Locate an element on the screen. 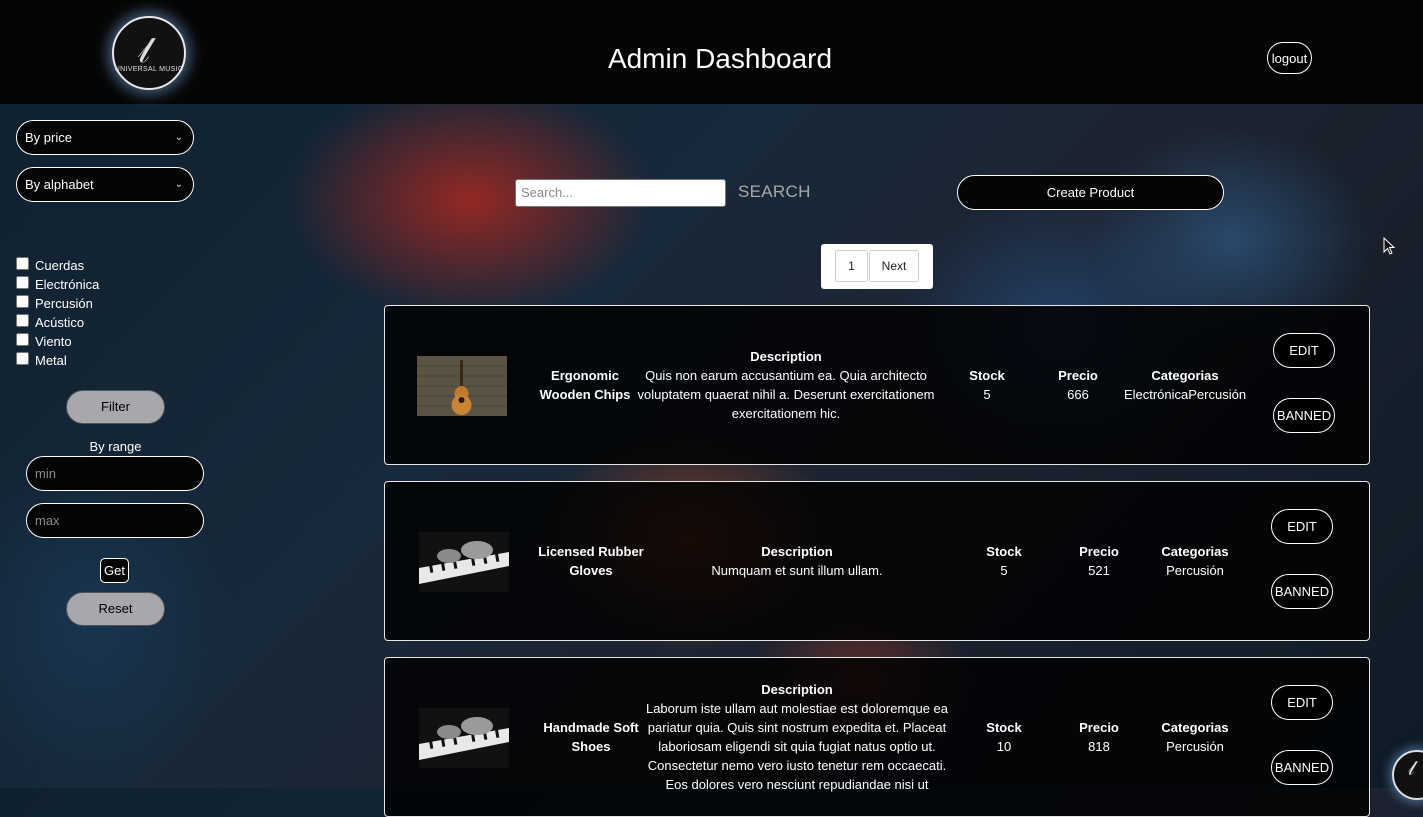  sort-price-select: By price ⌄ is located at coordinates (105, 137).